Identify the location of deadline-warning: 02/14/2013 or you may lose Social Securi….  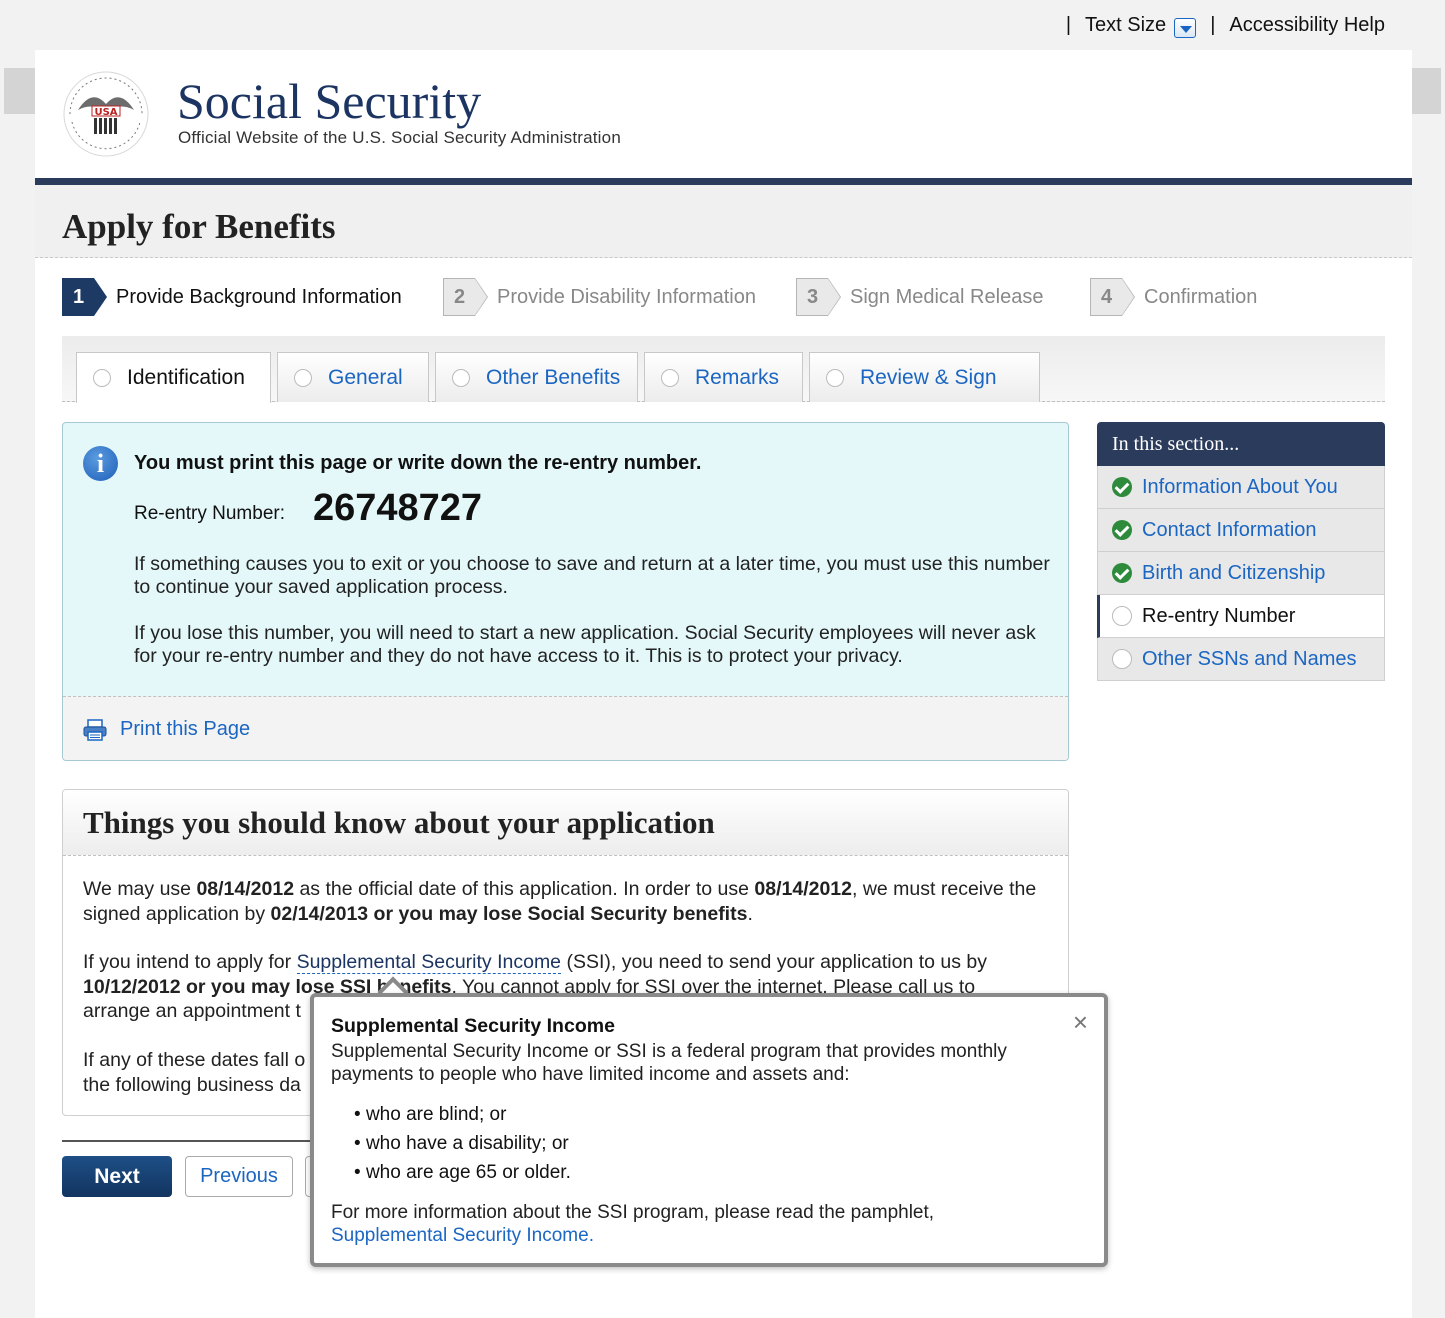
(509, 913).